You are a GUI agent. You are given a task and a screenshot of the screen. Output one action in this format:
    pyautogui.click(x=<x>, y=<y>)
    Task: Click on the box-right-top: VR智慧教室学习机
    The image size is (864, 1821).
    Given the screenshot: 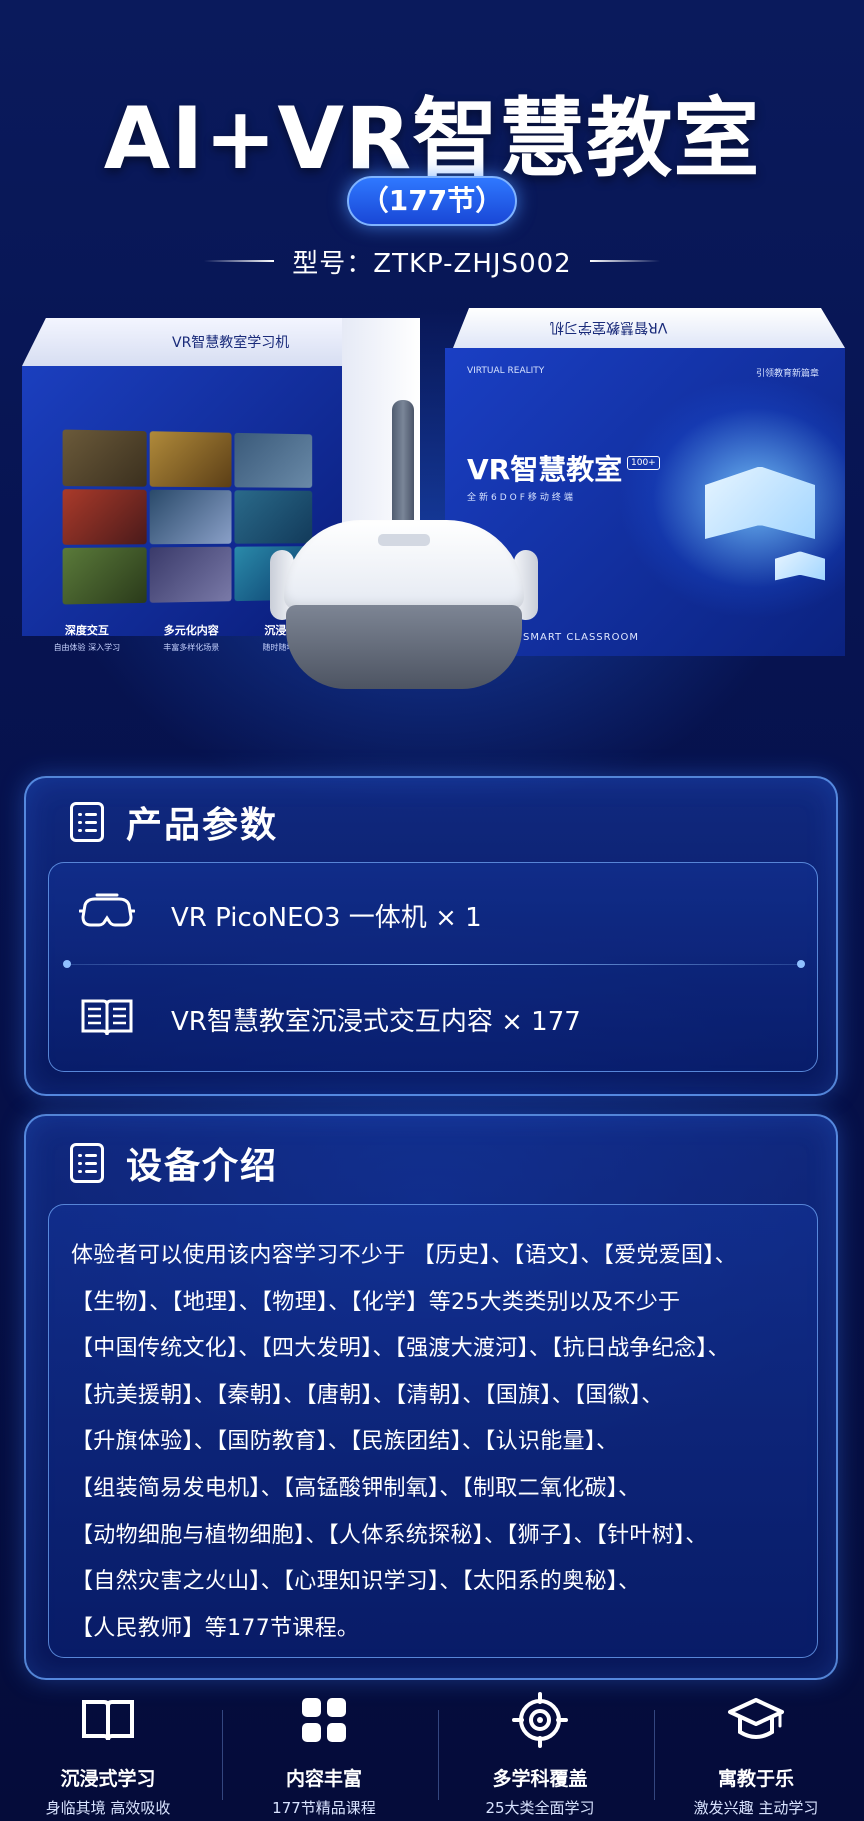 What is the action you would take?
    pyautogui.click(x=649, y=328)
    